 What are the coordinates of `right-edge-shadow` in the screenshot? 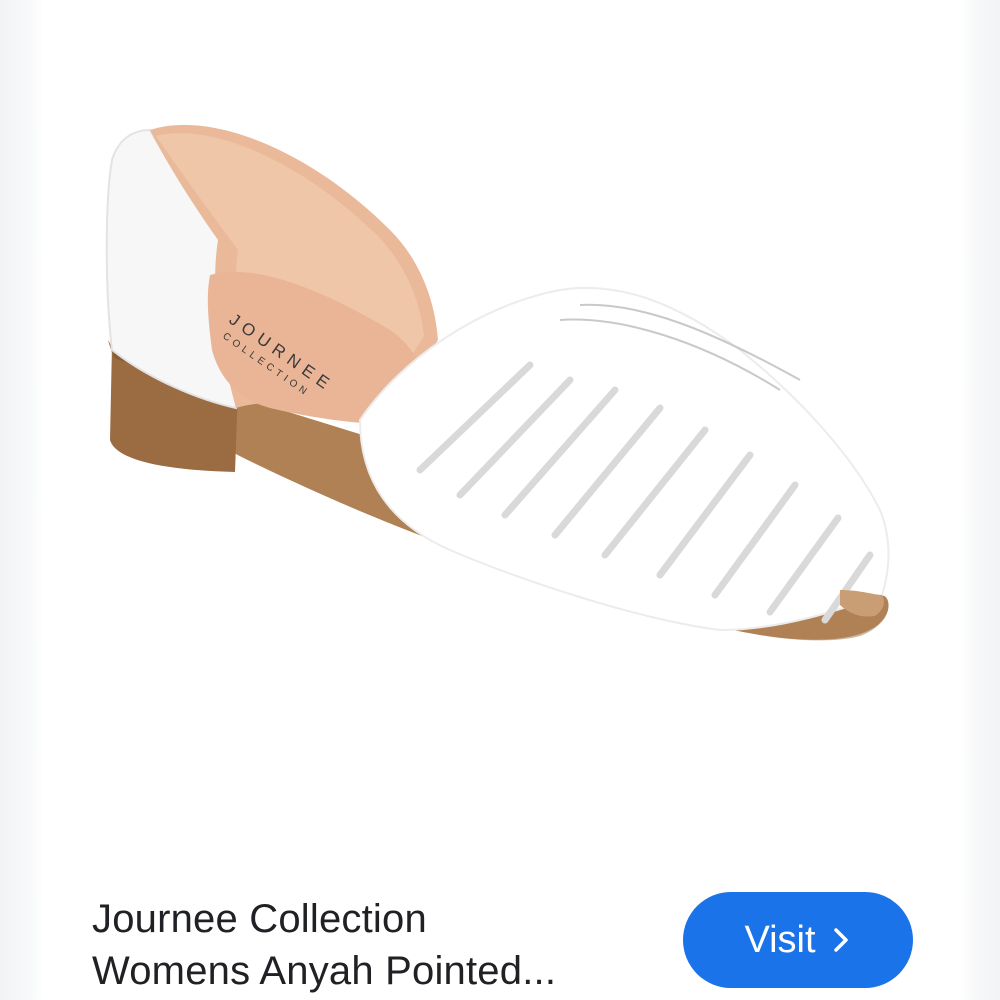 It's located at (980, 500).